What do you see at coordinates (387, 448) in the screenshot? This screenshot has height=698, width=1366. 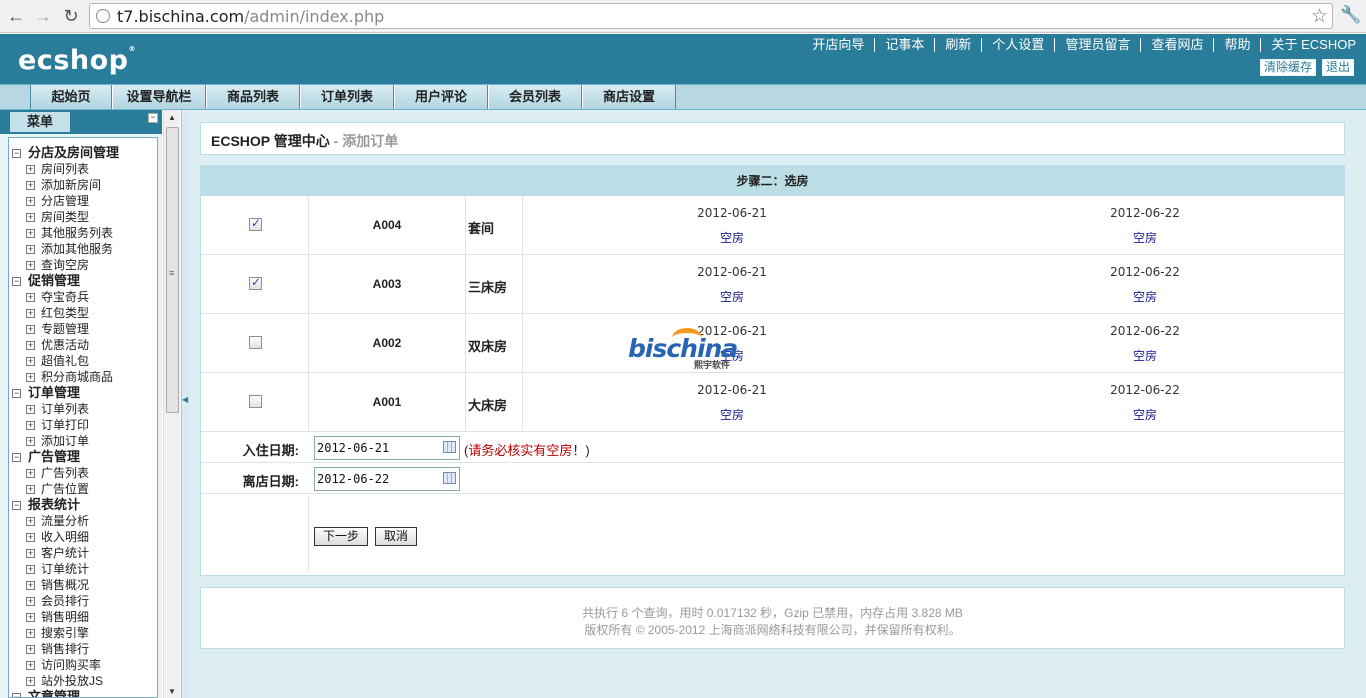 I see `checkin-date-input: 2012-06-21` at bounding box center [387, 448].